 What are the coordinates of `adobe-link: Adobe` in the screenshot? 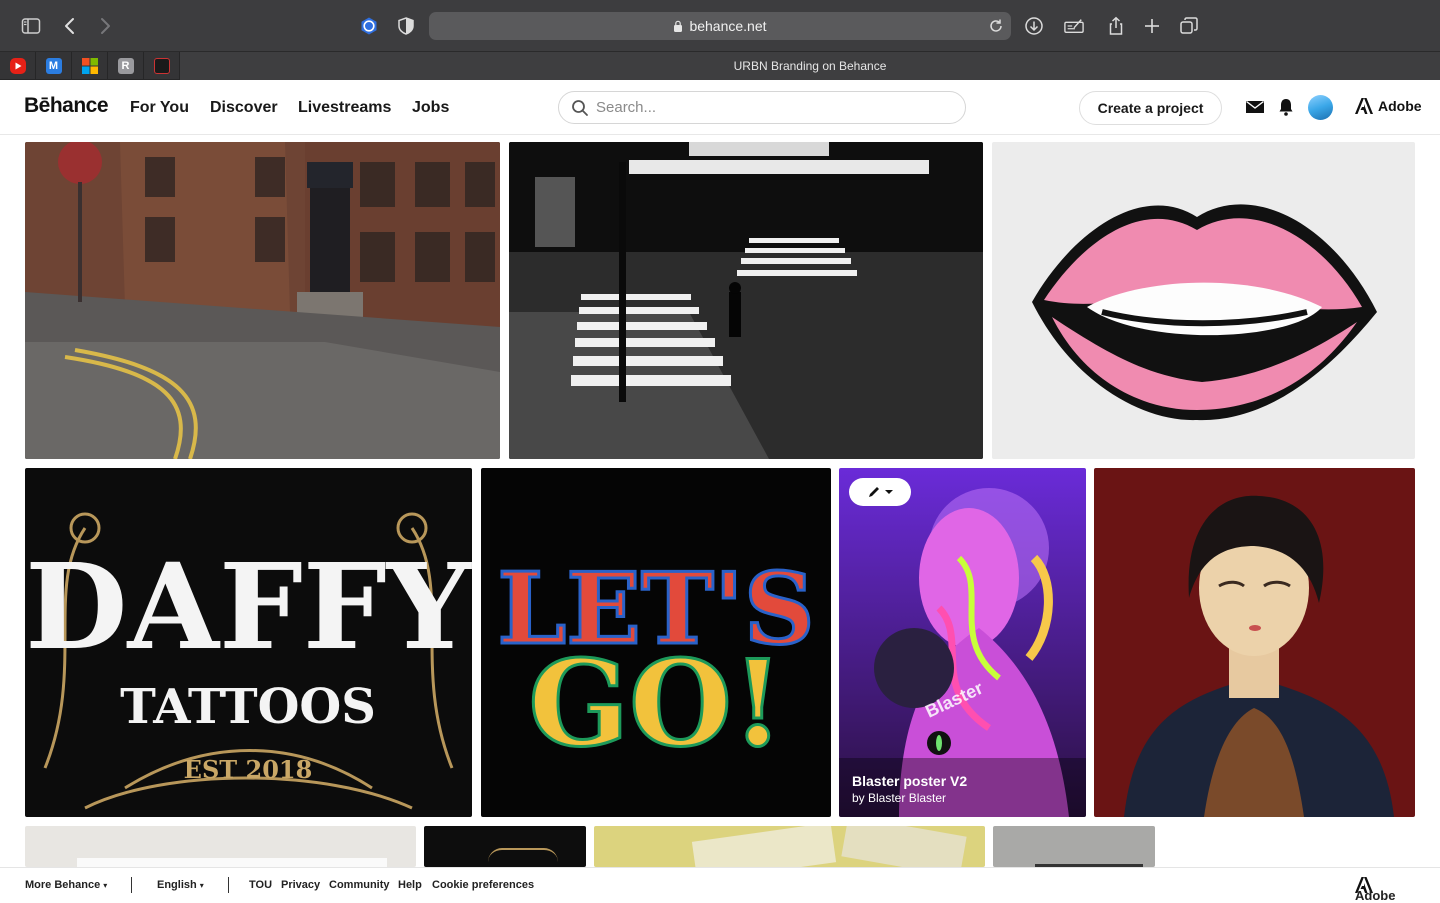 It's located at (1388, 106).